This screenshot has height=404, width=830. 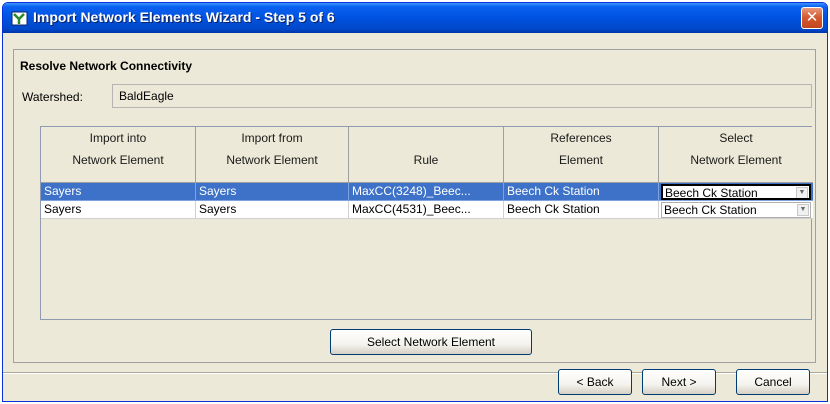 I want to click on watershed-label: Watershed:, so click(x=52, y=97).